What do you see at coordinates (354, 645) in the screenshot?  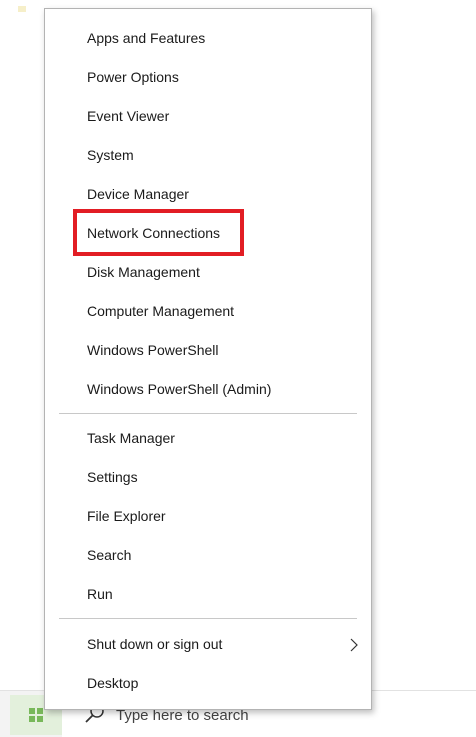 I see `chevron-right-icon` at bounding box center [354, 645].